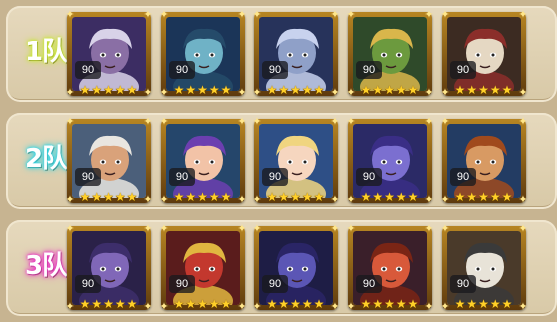 This screenshot has height=322, width=557. I want to click on hero-slot-lizard-king-hero: ✦ ✦ ✦ ✦ 90 ★★★★★, so click(389, 54).